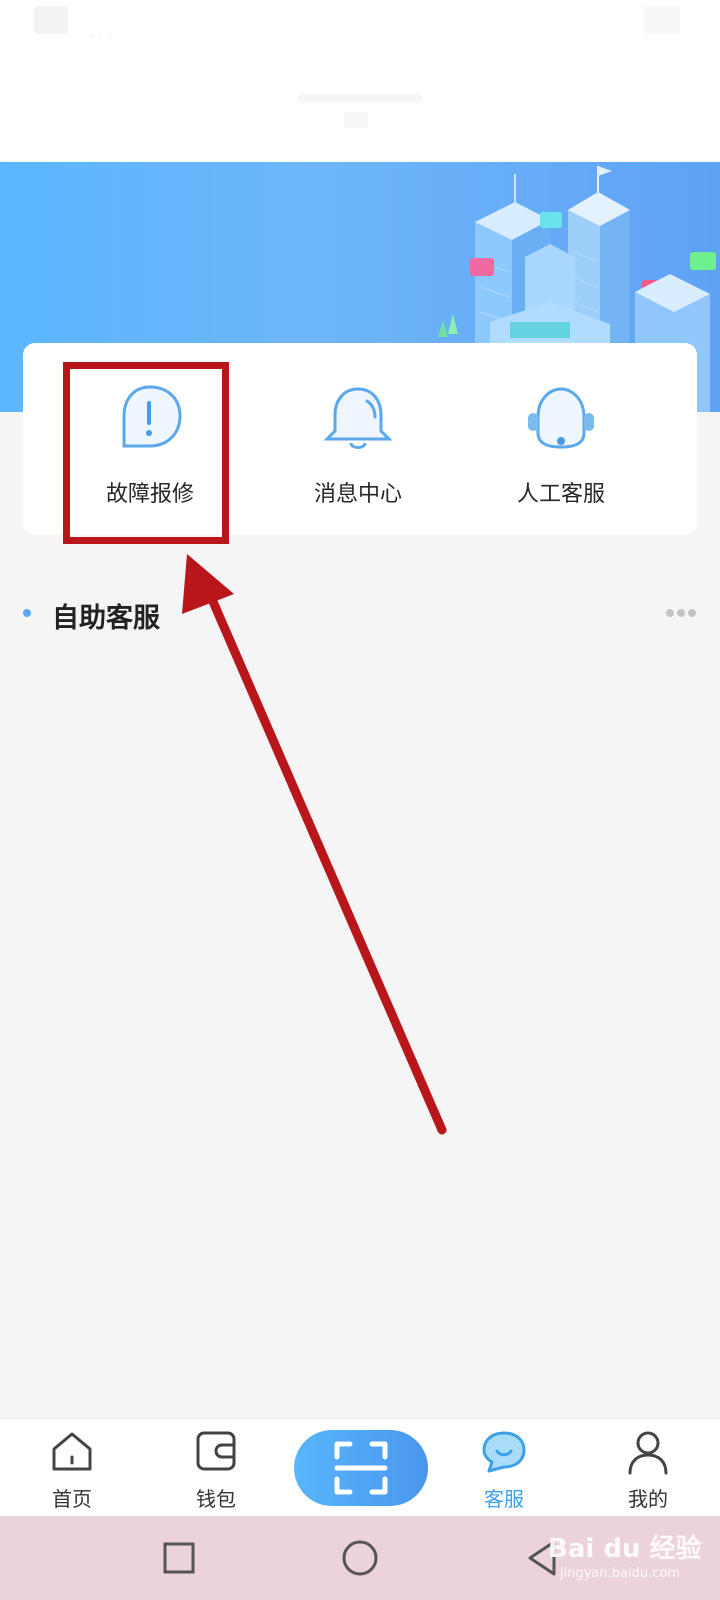 The image size is (720, 1600). What do you see at coordinates (356, 120) in the screenshot?
I see `header-subtitle-placeholder` at bounding box center [356, 120].